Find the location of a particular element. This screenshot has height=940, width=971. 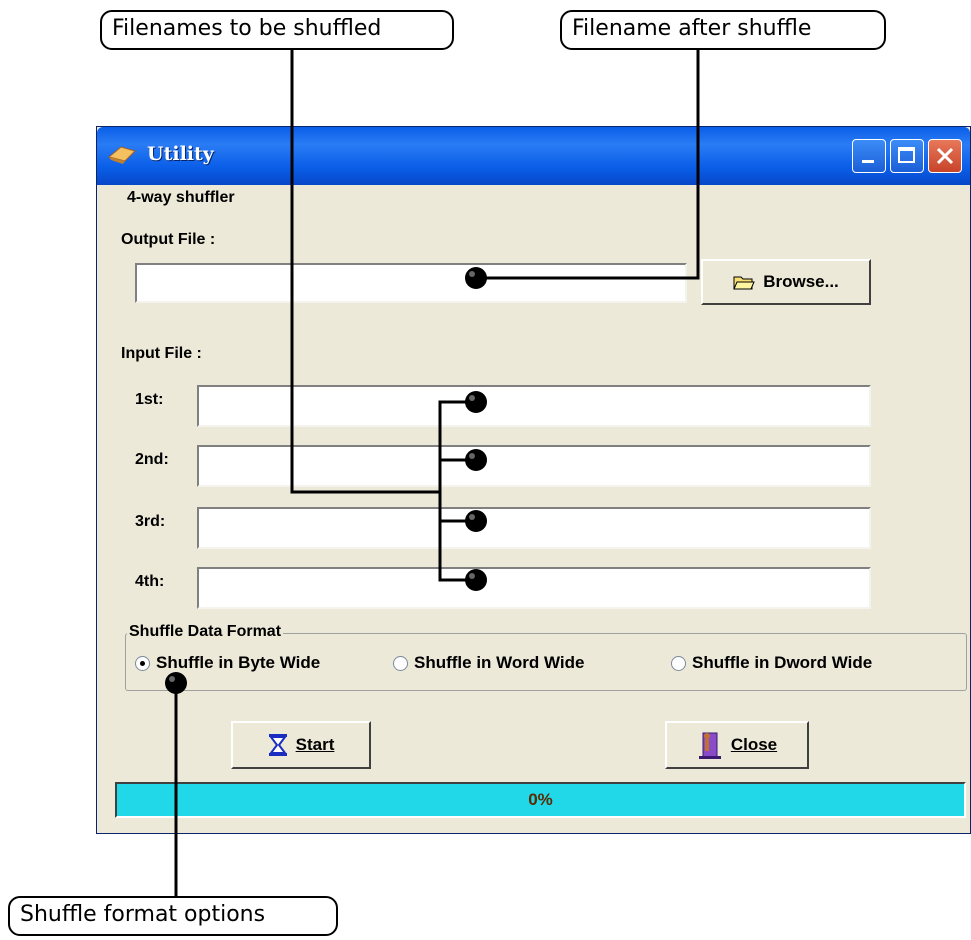

radio-word-wide: Shuffle in Word Wide is located at coordinates (488, 663).